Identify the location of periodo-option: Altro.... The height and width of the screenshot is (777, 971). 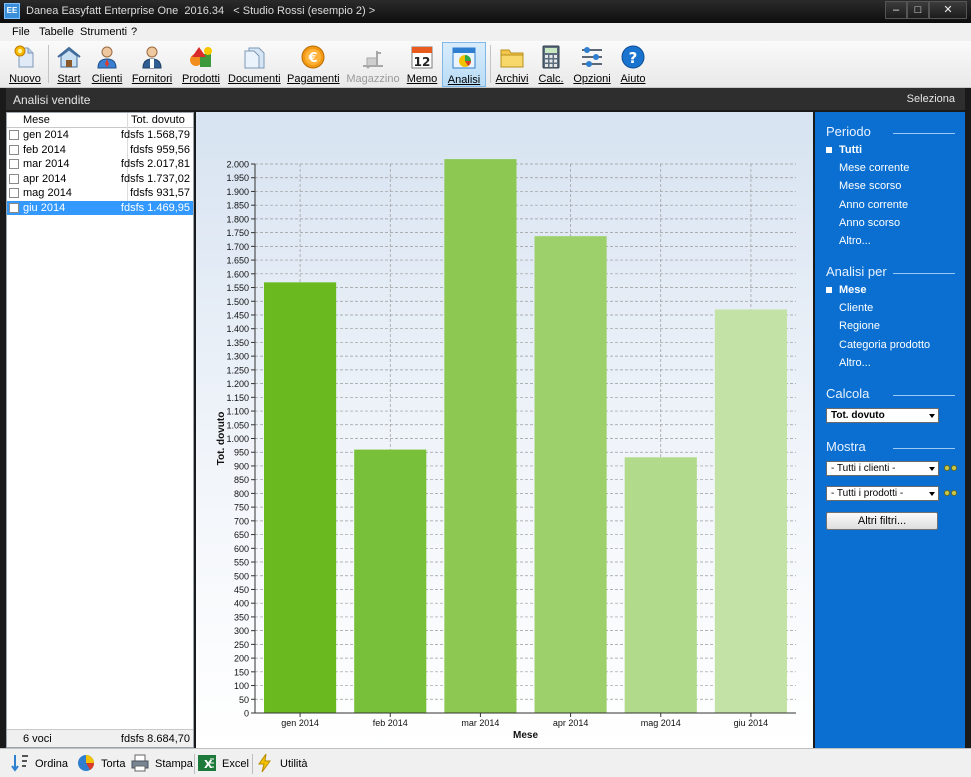
(855, 241).